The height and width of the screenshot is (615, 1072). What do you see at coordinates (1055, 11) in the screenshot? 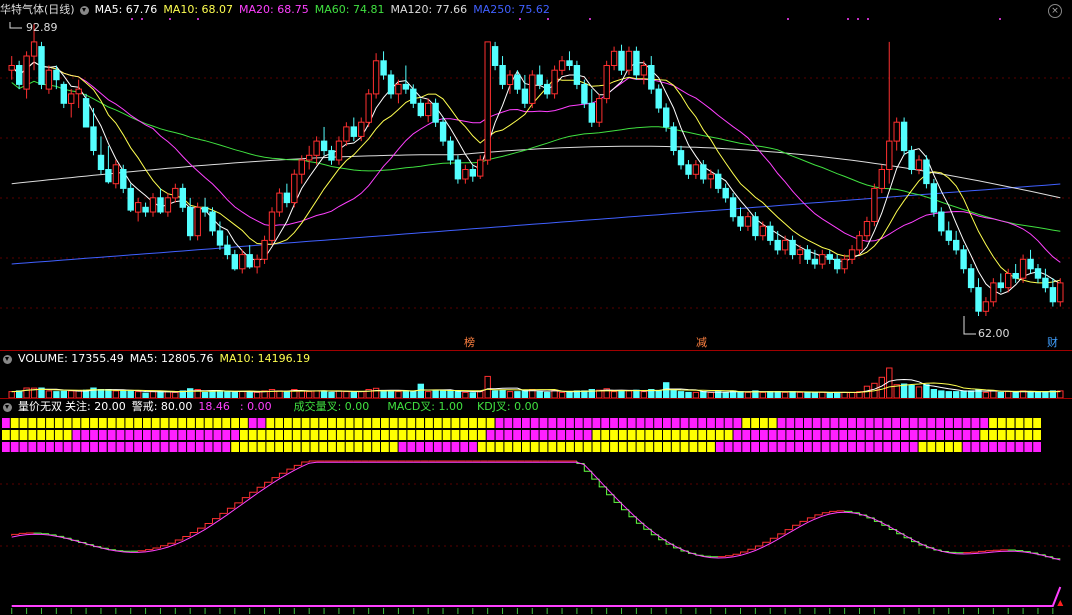
I see `close-icon: ×` at bounding box center [1055, 11].